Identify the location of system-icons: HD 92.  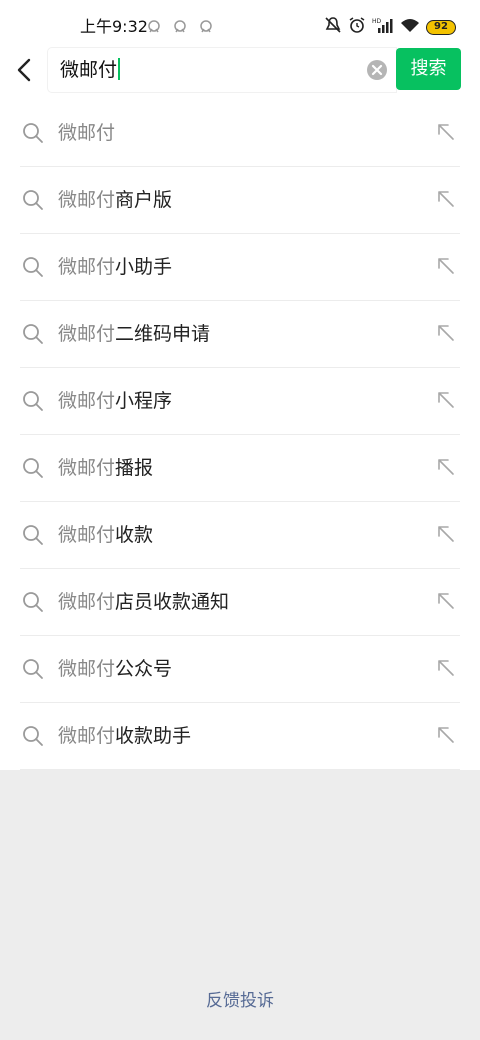
(390, 27).